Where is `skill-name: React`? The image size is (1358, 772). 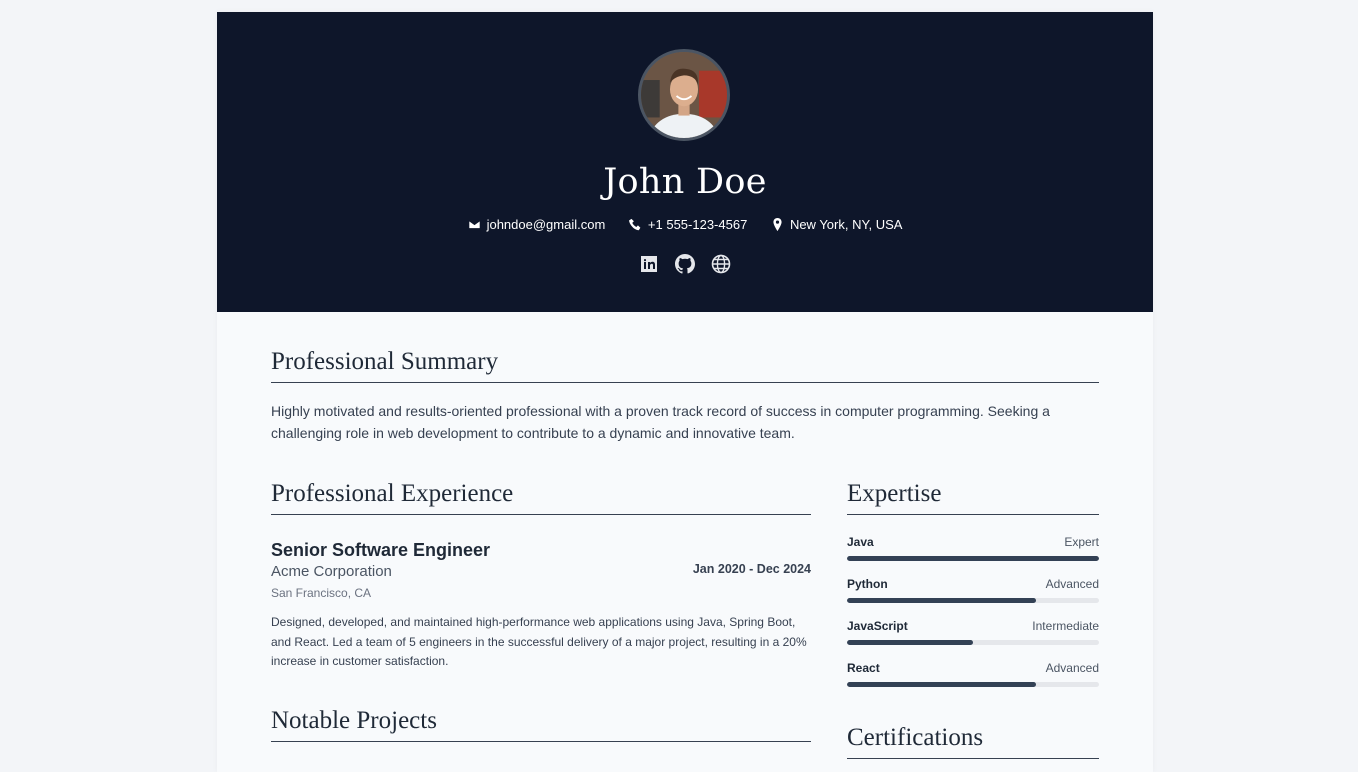
skill-name: React is located at coordinates (863, 668).